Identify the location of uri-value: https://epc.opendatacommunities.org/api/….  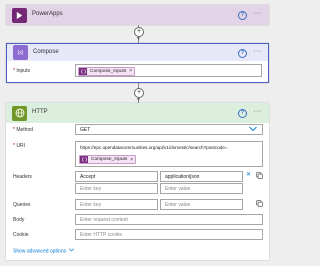
(154, 147).